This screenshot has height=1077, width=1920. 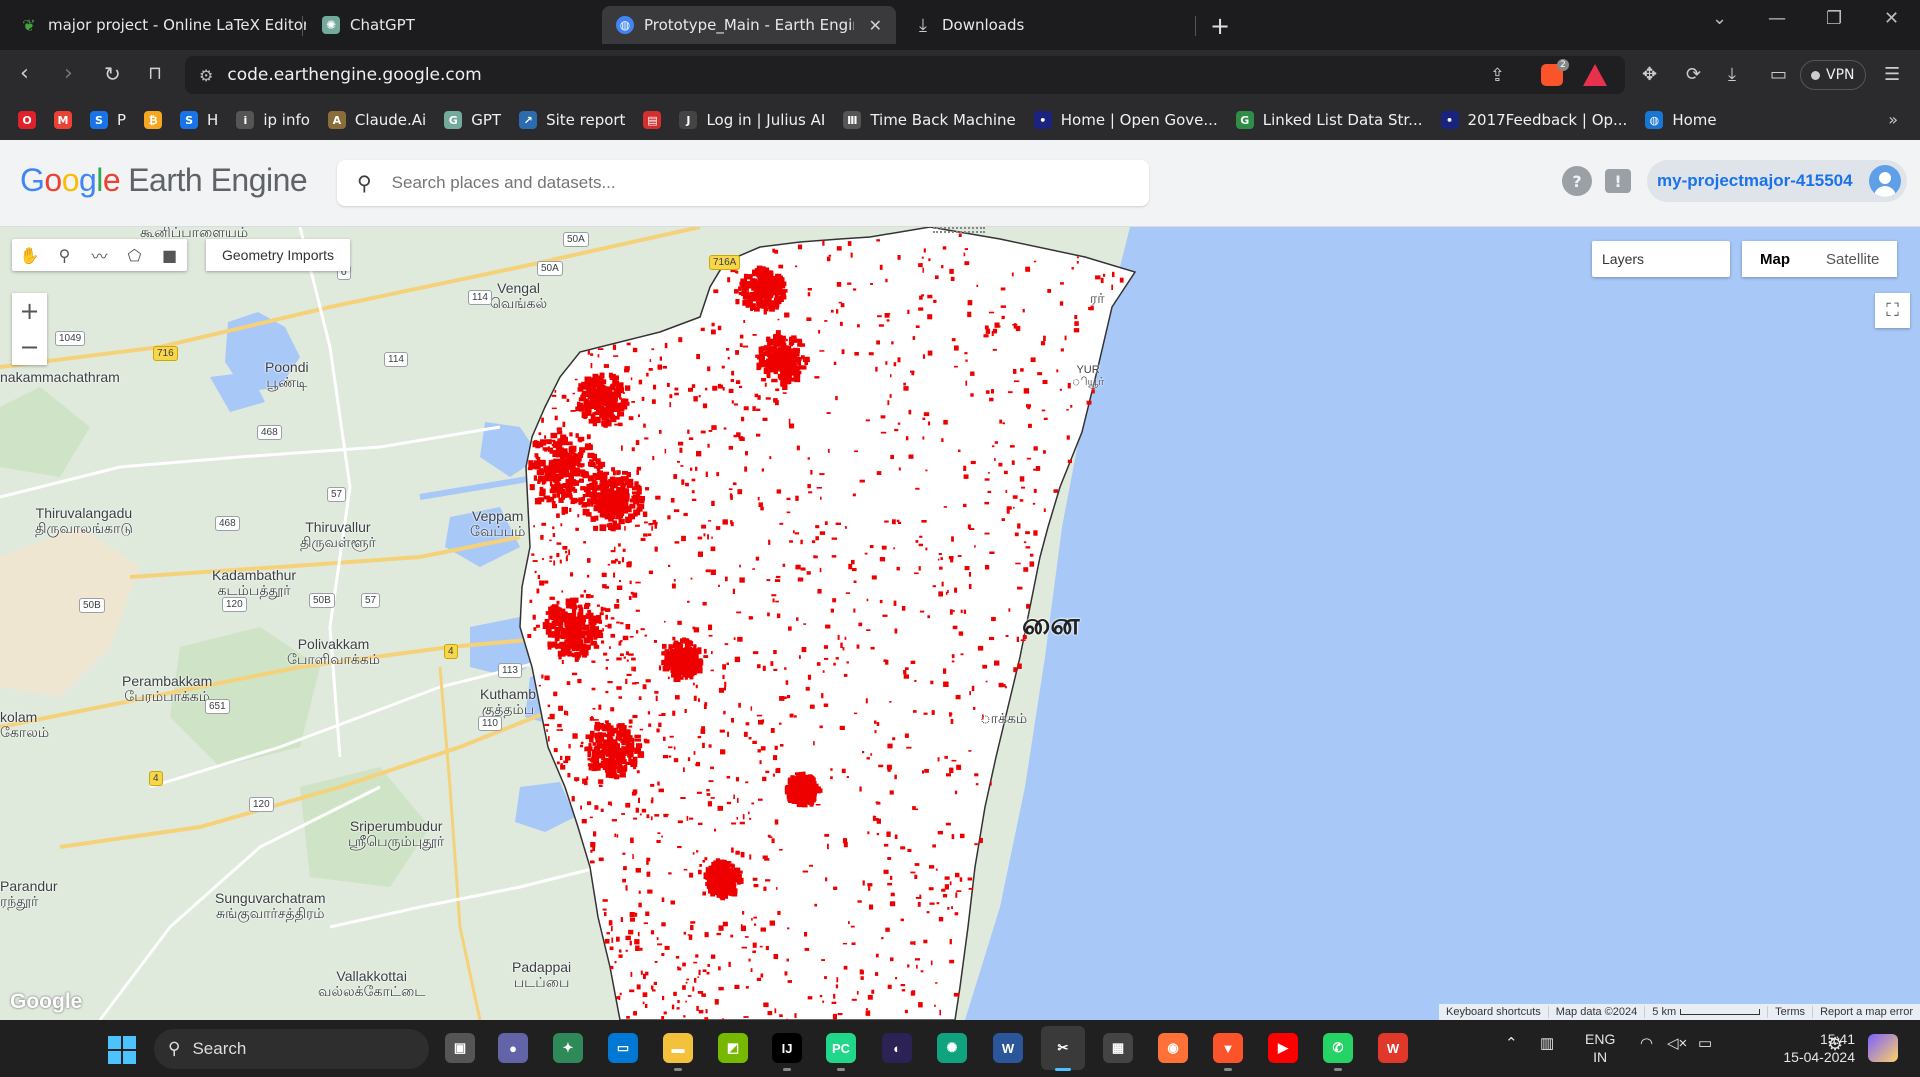 What do you see at coordinates (1008, 1048) in the screenshot?
I see `taskbar-word-icon: W` at bounding box center [1008, 1048].